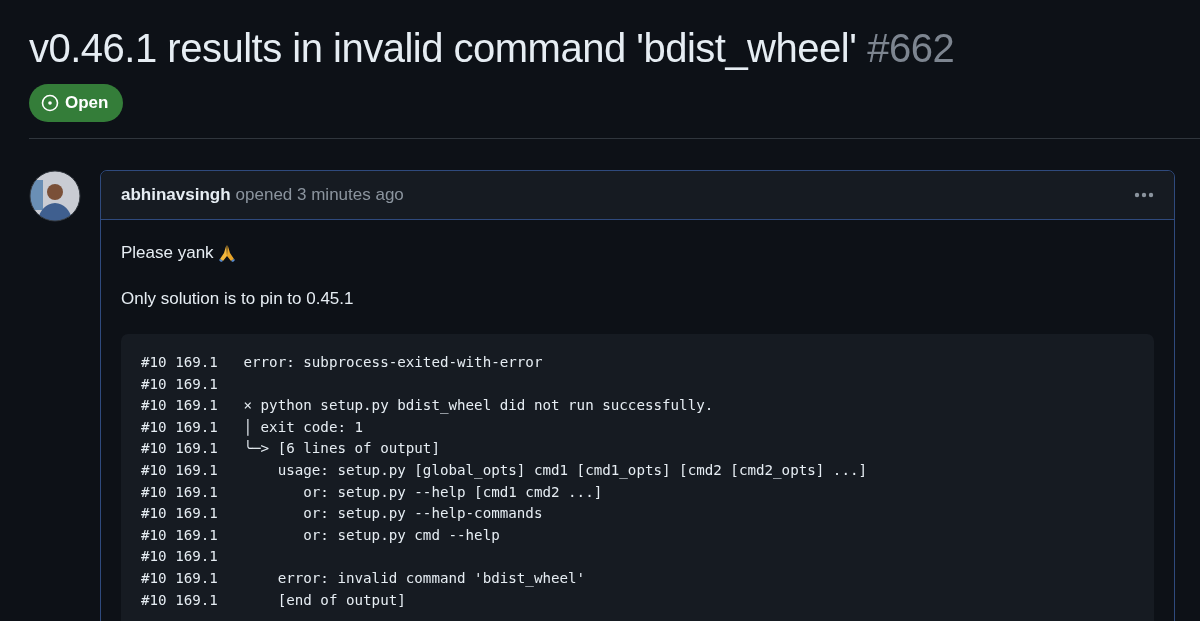 The width and height of the screenshot is (1200, 621). Describe the element at coordinates (342, 362) in the screenshot. I see `code-line: #10 169.1 error: subprocess-exited-with-error` at that location.